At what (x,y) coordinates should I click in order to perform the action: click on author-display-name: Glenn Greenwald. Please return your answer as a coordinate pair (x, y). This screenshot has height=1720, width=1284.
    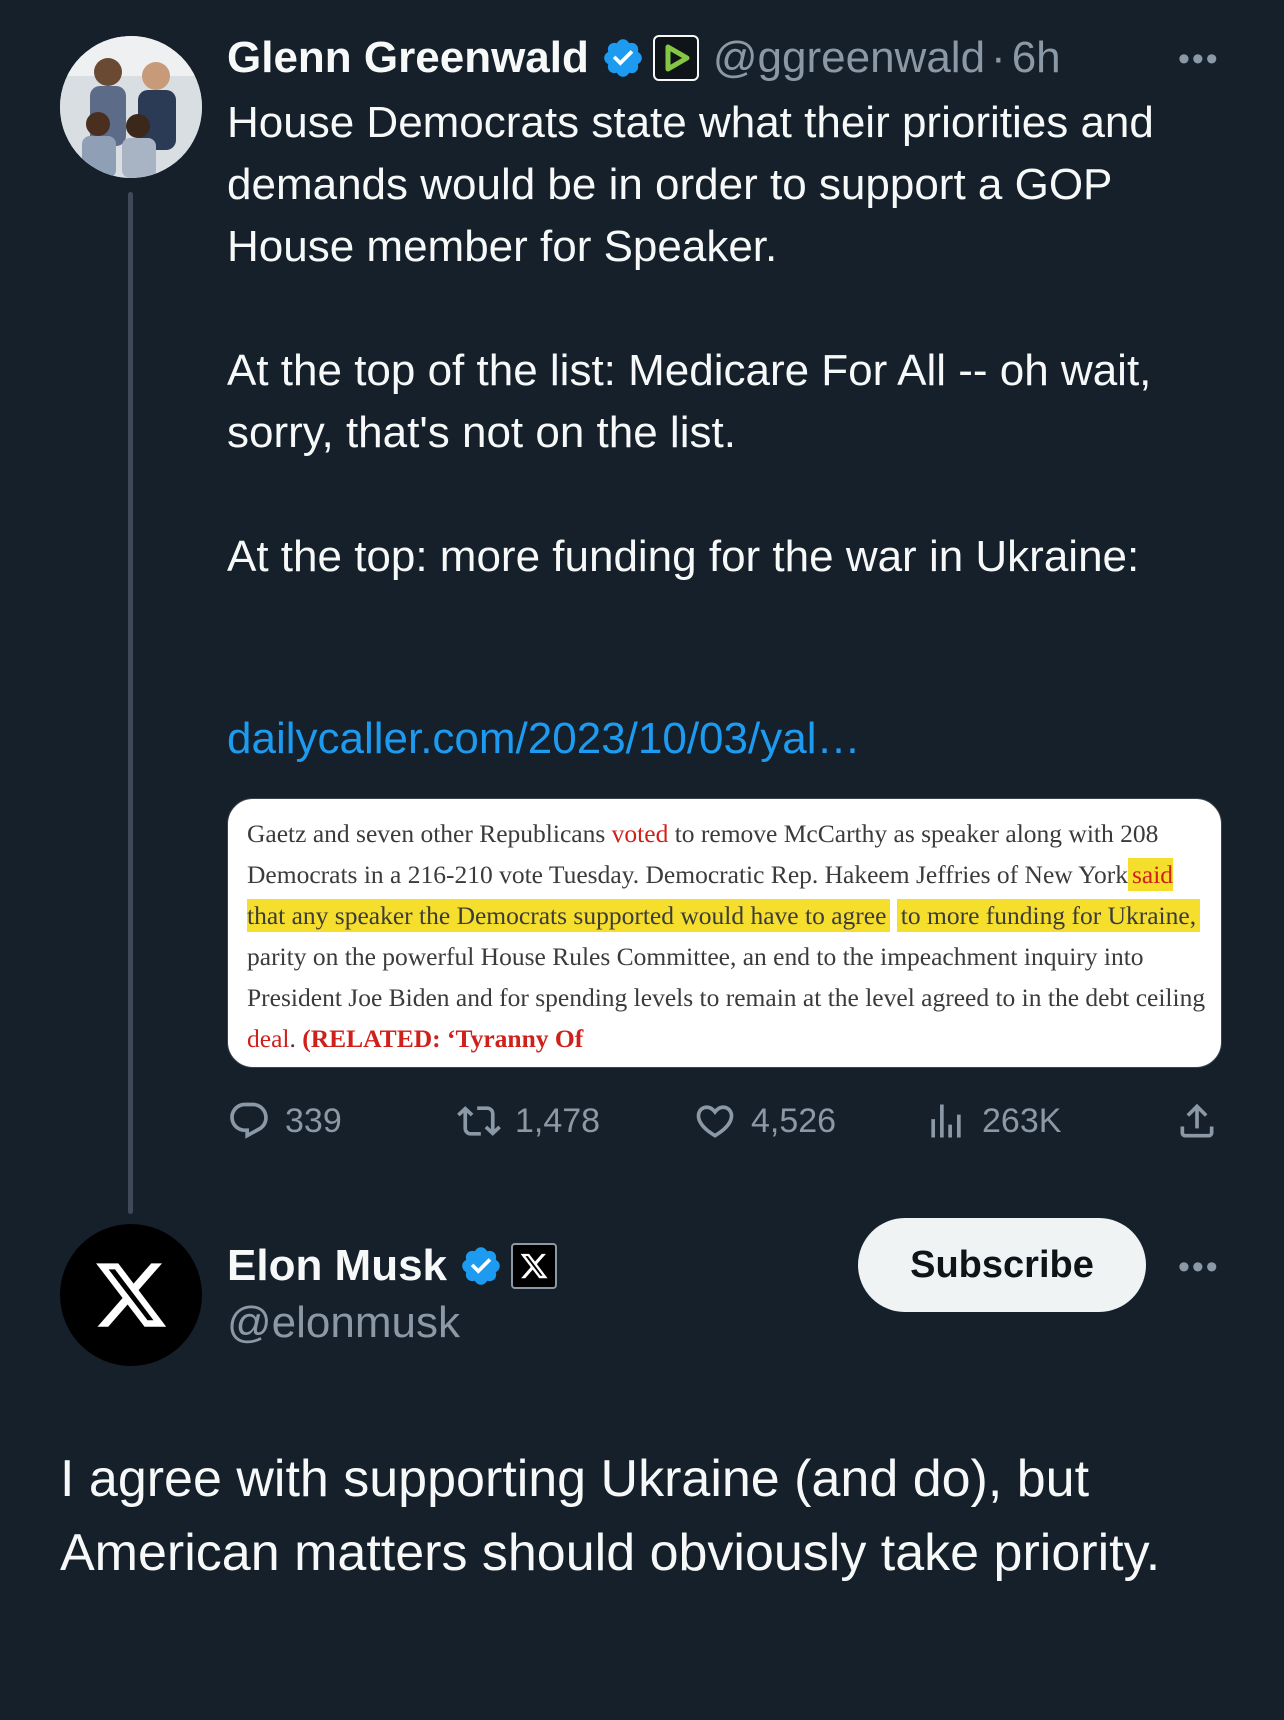
    Looking at the image, I should click on (408, 58).